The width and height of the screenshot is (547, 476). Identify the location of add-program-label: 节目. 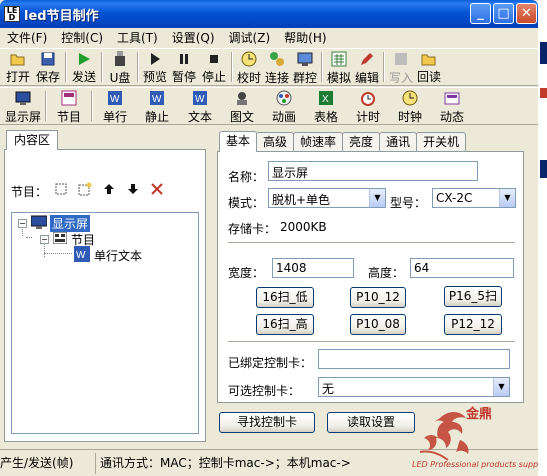
(68, 117).